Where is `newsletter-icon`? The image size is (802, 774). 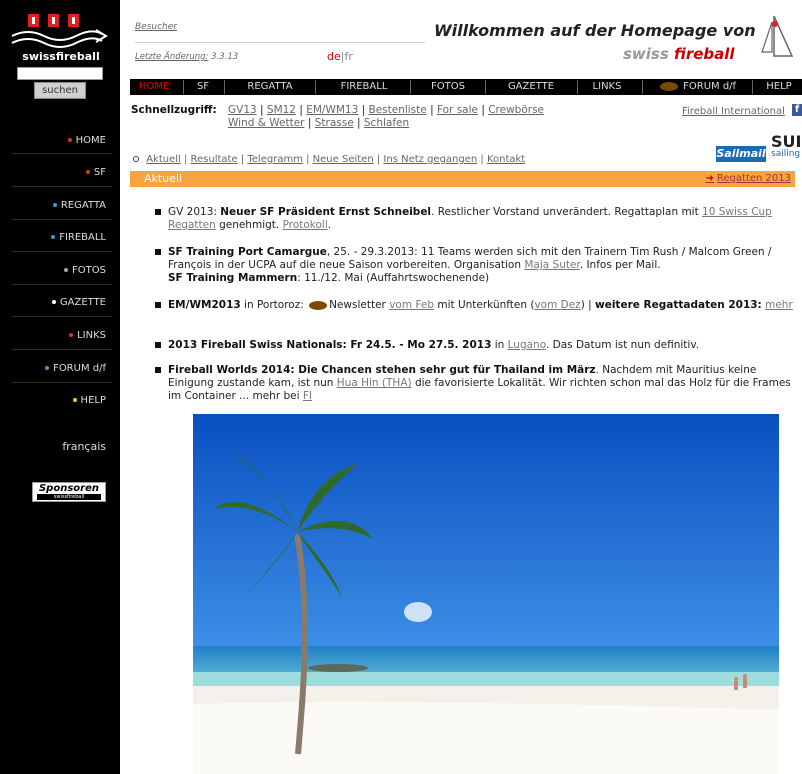
newsletter-icon is located at coordinates (318, 305).